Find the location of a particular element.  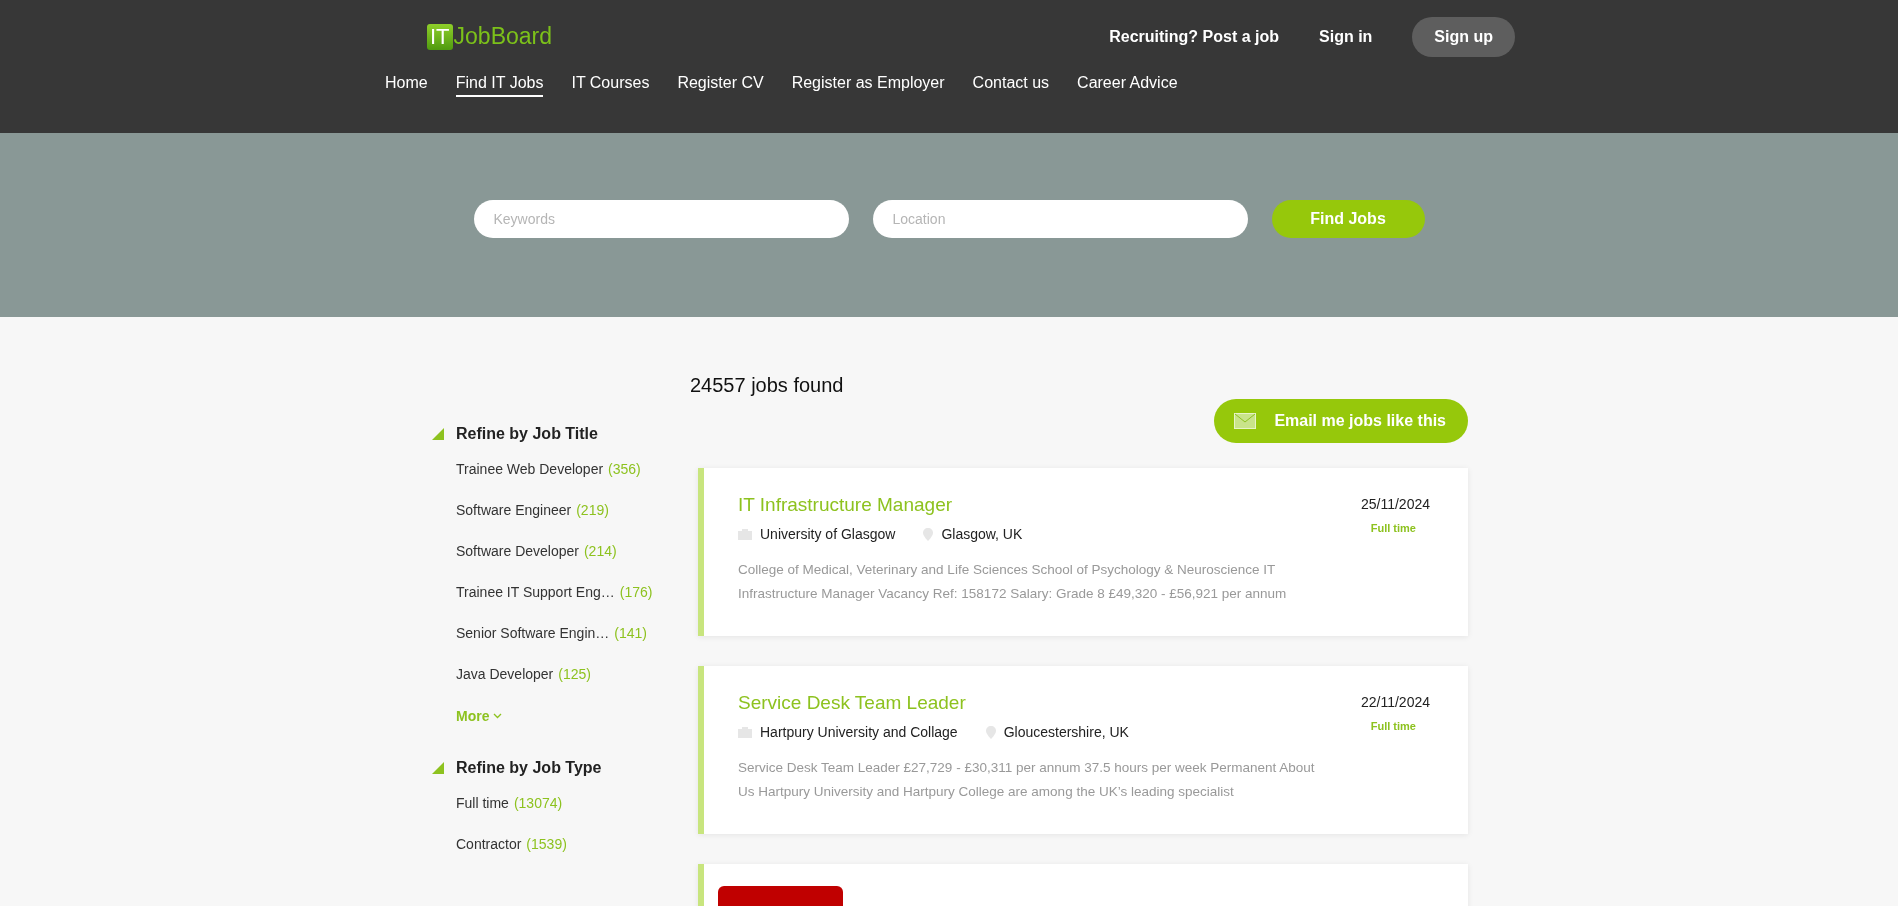

posted-date: 22/11/2024 is located at coordinates (1395, 702).